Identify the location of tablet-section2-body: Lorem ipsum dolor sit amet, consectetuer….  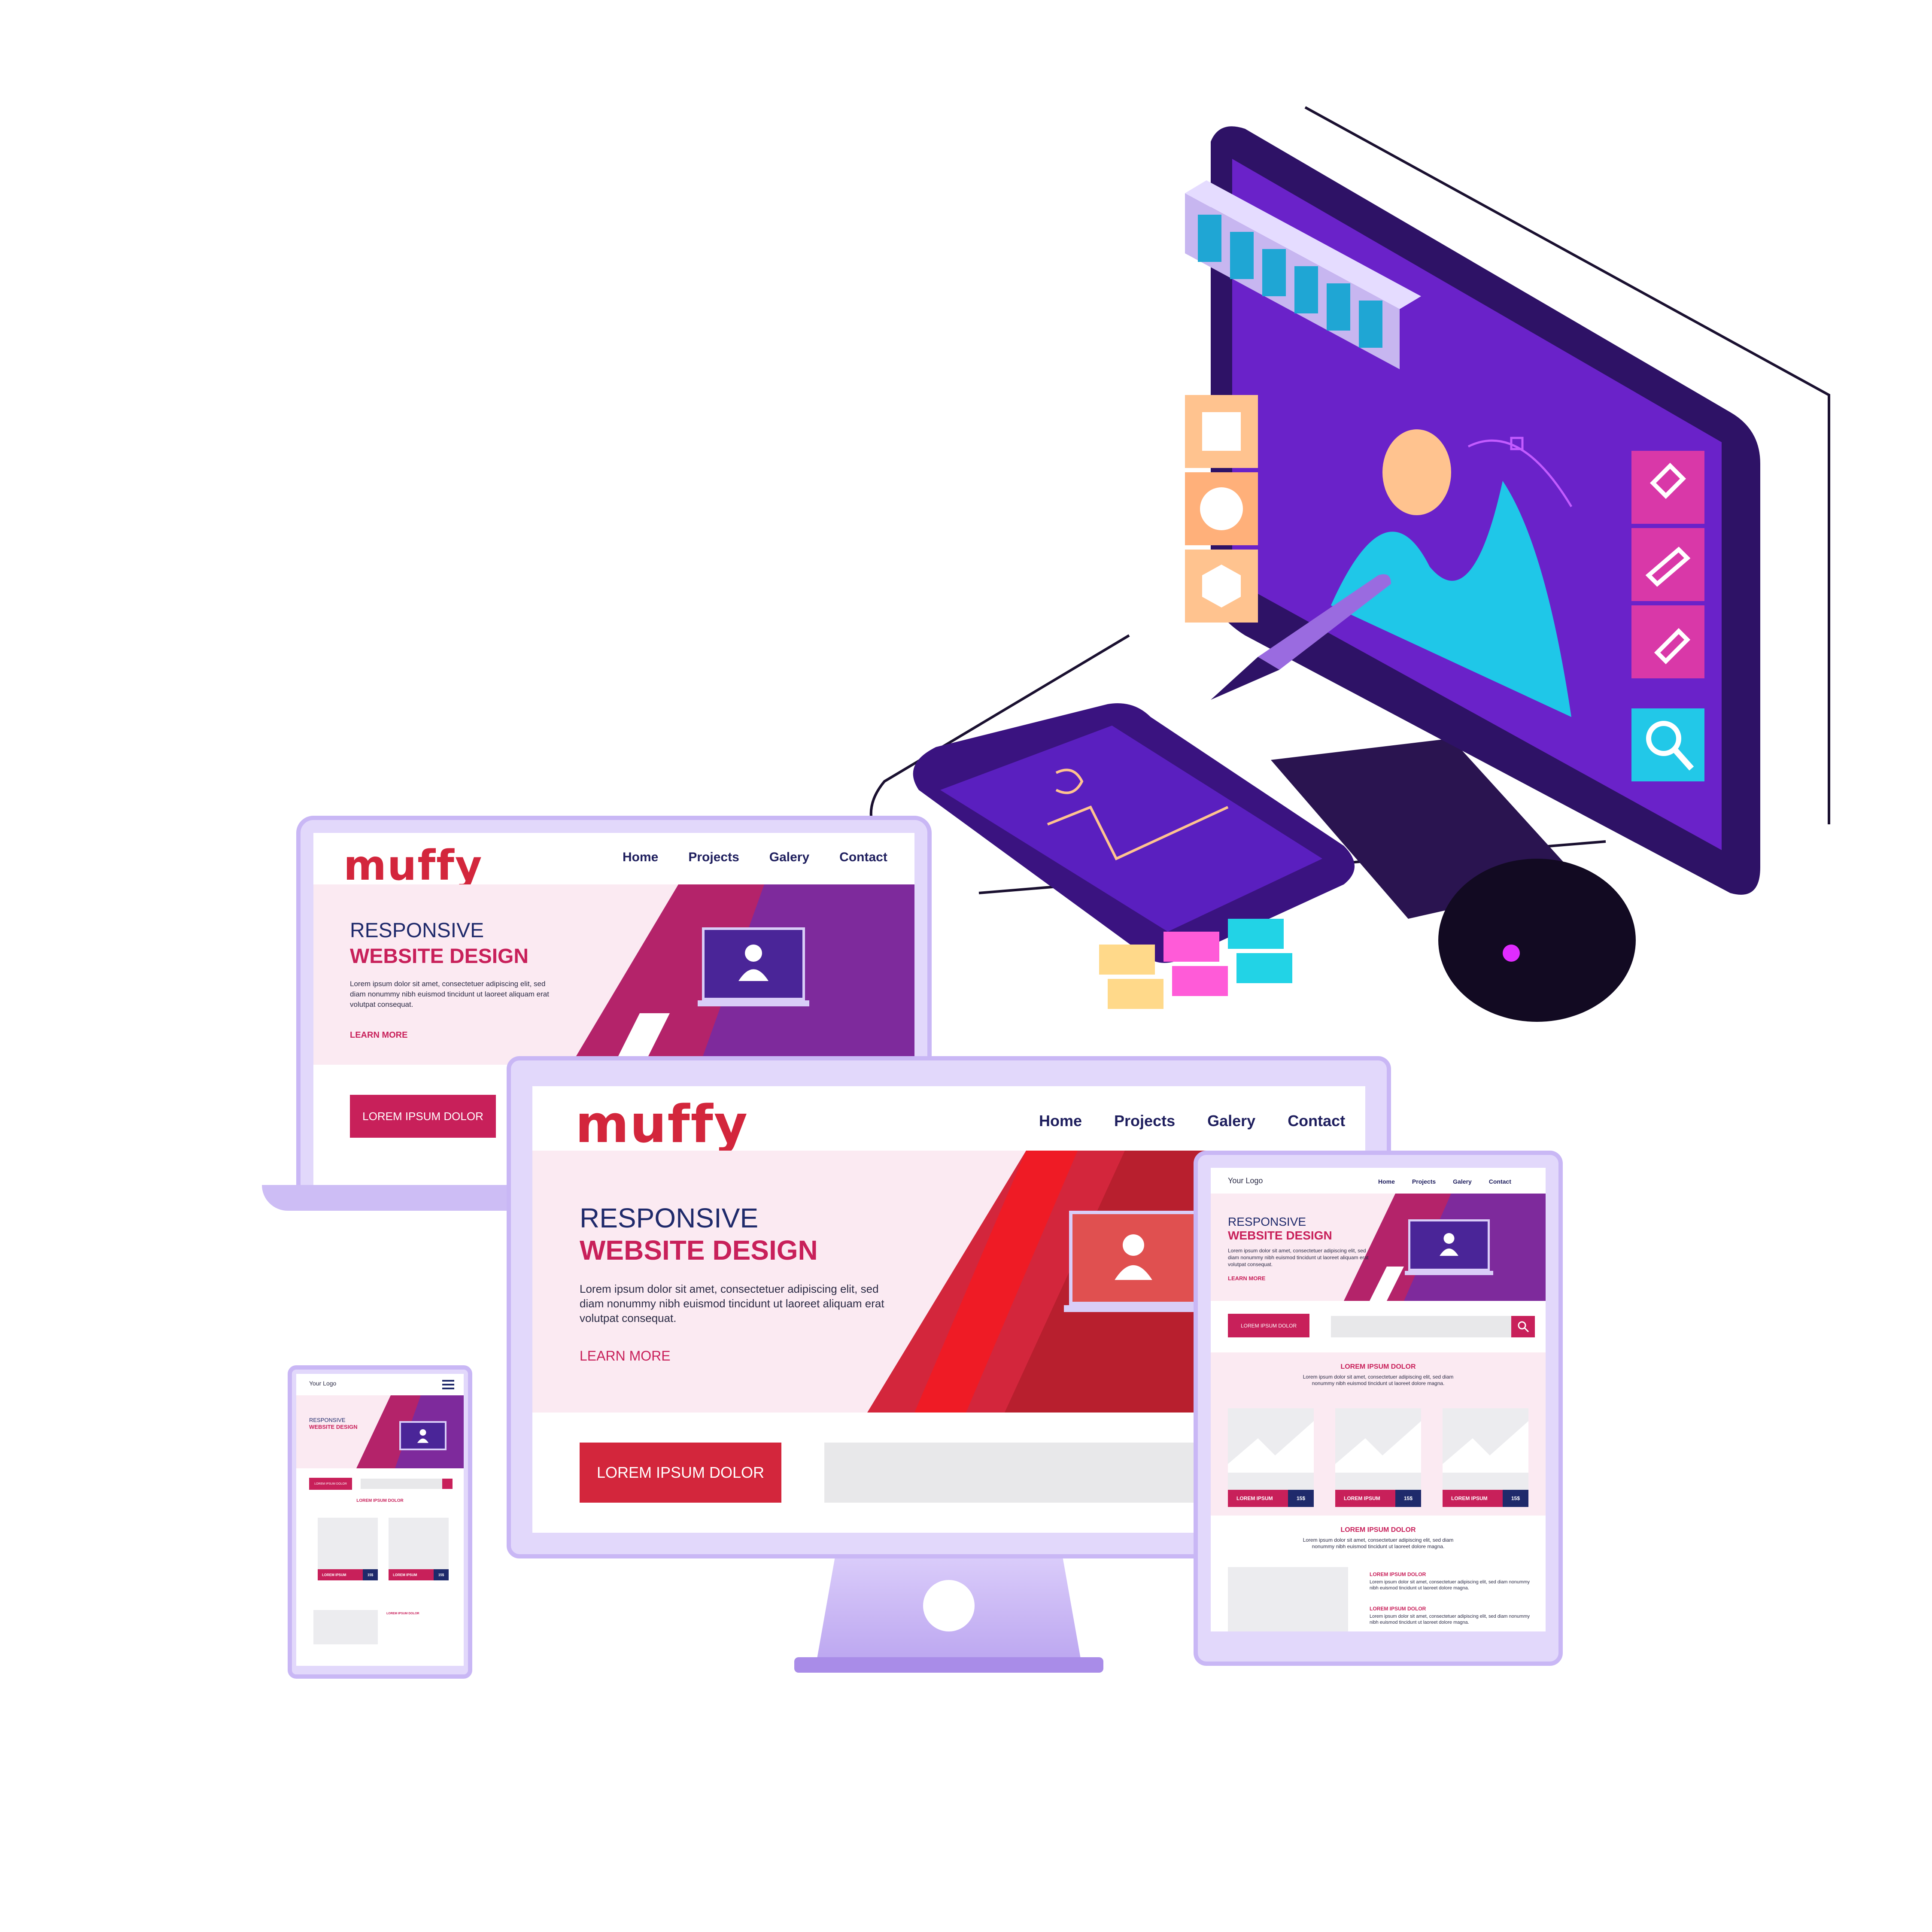
(1378, 1543).